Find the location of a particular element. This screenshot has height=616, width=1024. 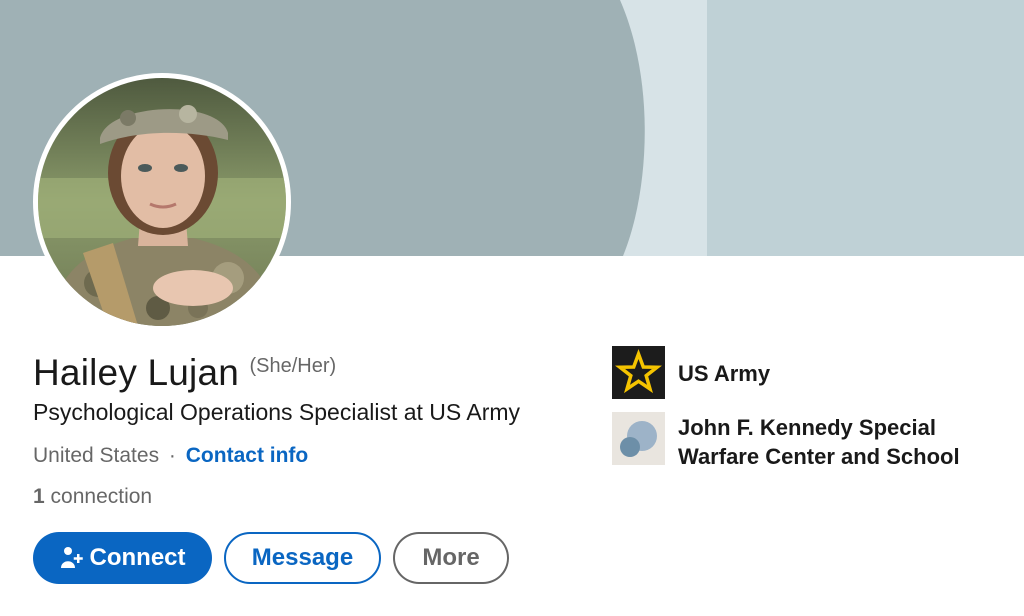

pronouns: (She/Her) is located at coordinates (293, 366).